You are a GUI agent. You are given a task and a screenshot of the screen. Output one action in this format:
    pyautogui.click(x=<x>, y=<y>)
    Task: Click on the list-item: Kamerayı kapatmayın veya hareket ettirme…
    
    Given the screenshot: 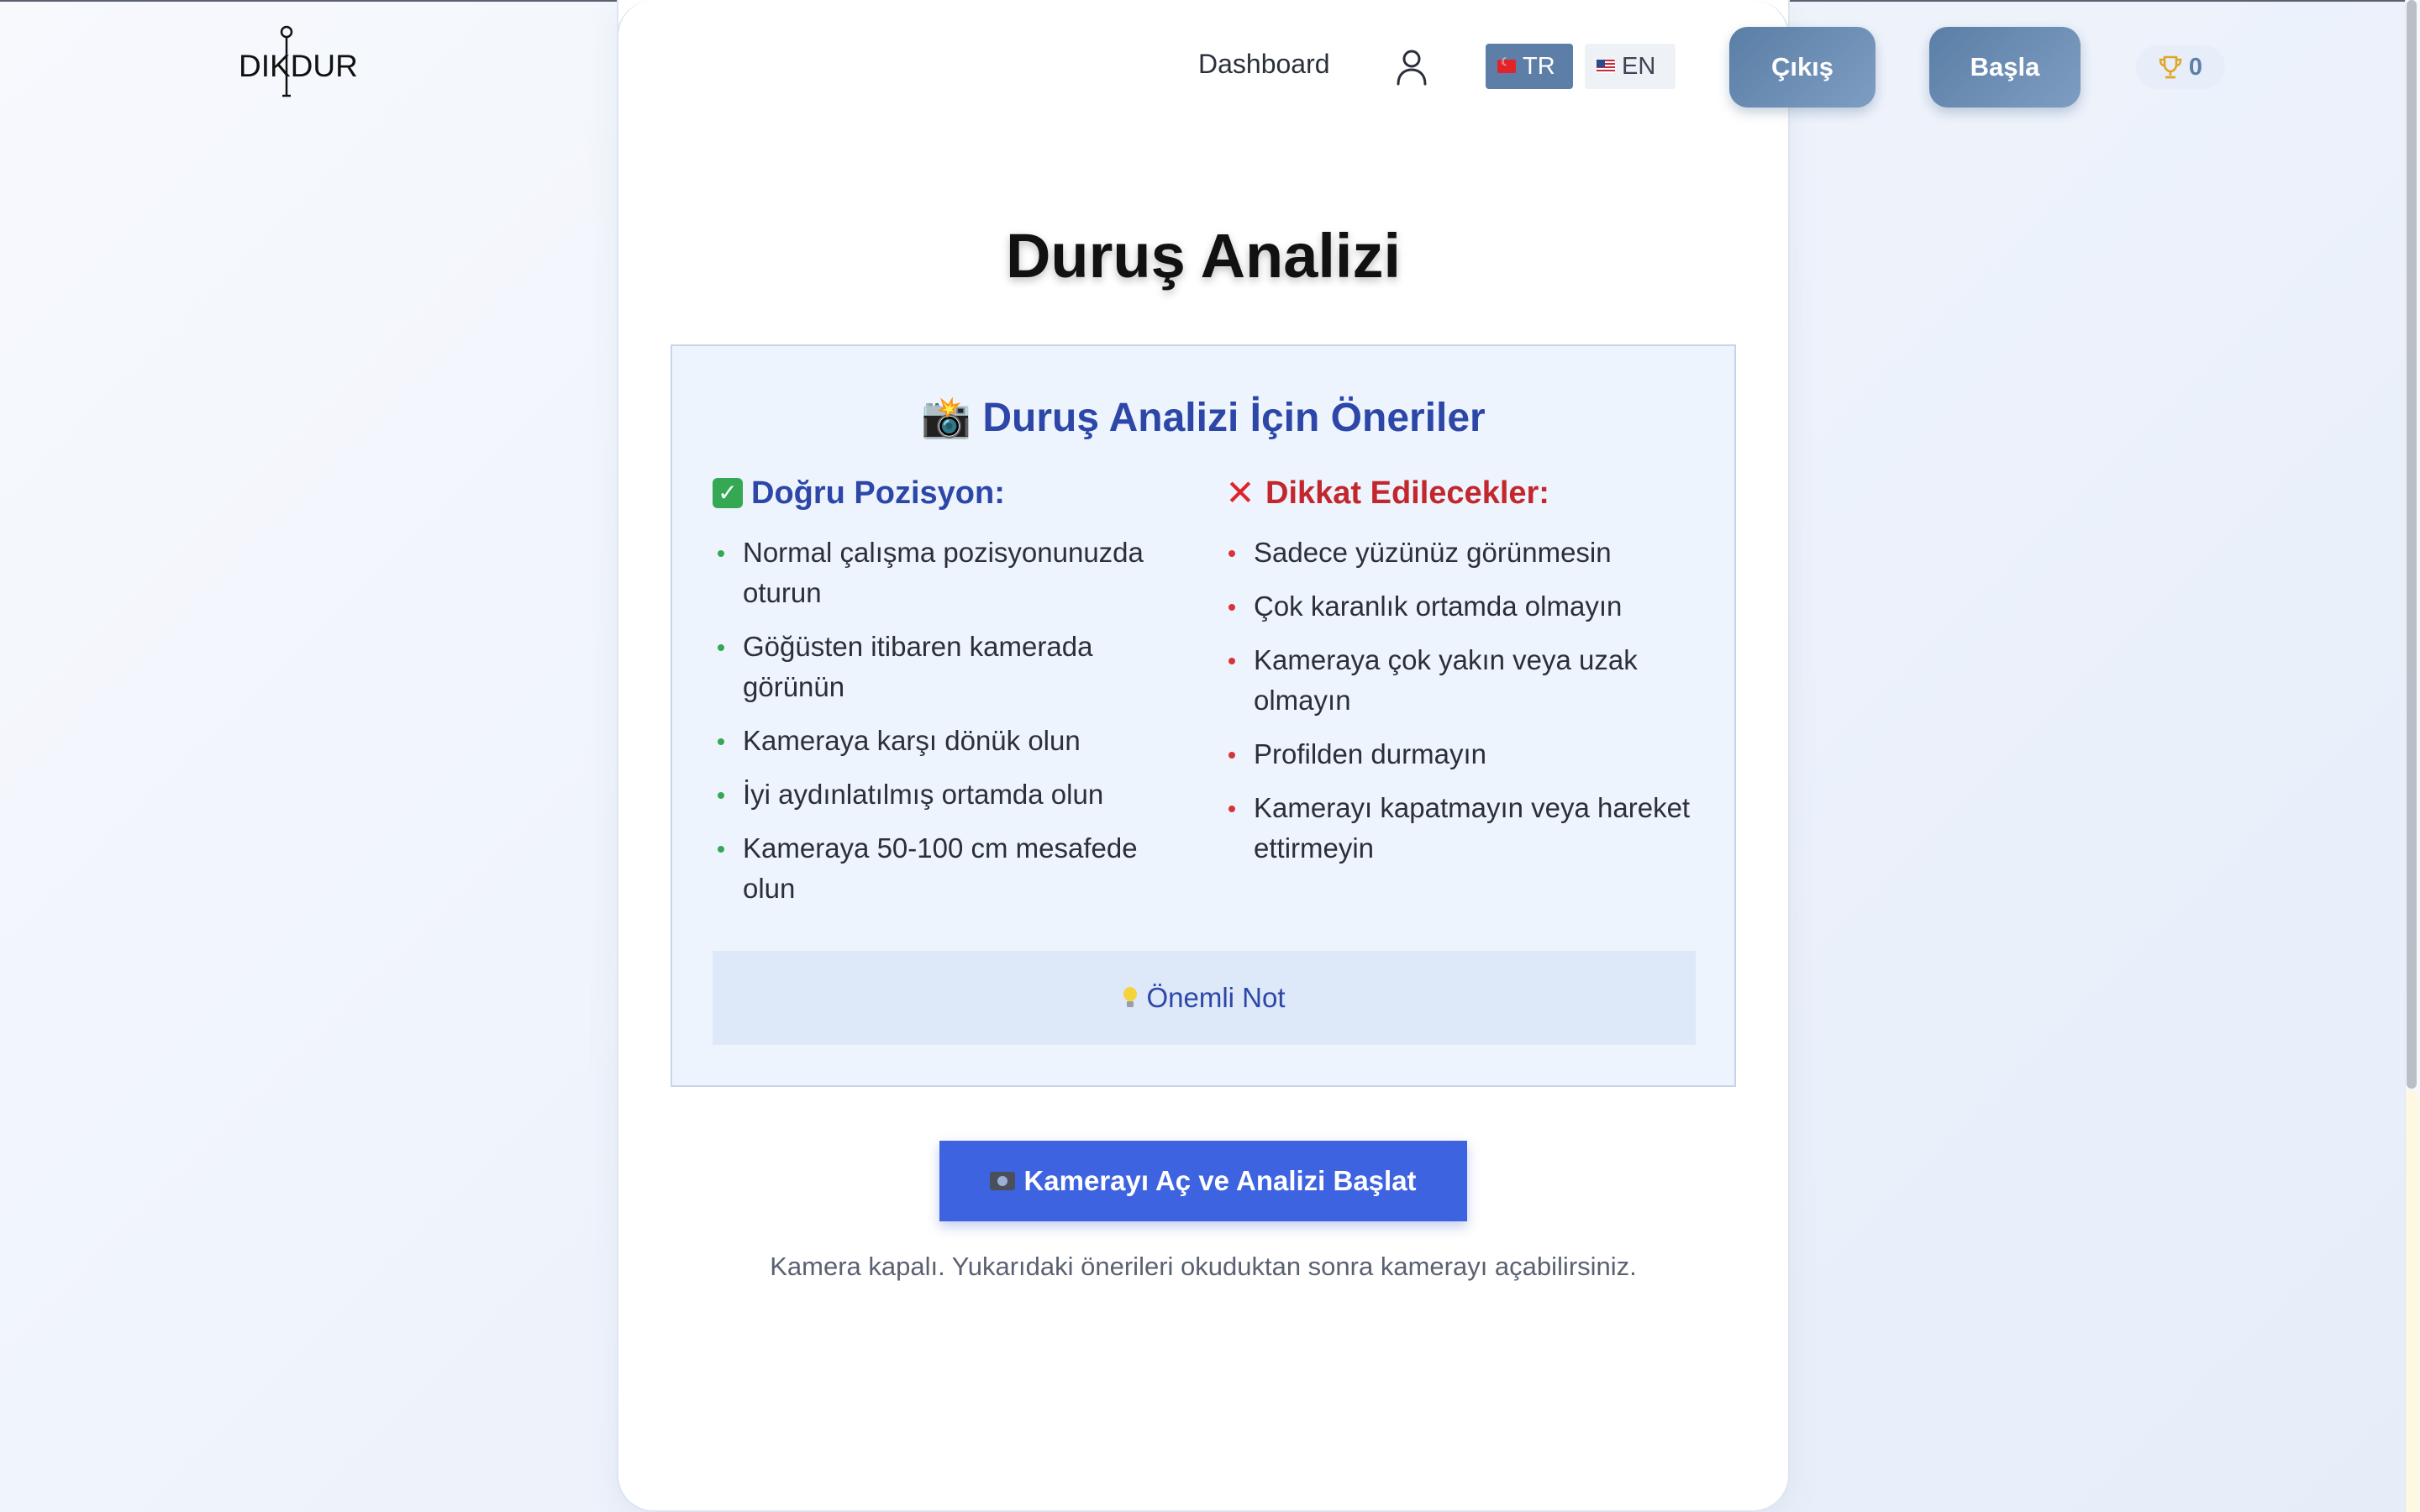 What is the action you would take?
    pyautogui.click(x=1458, y=828)
    